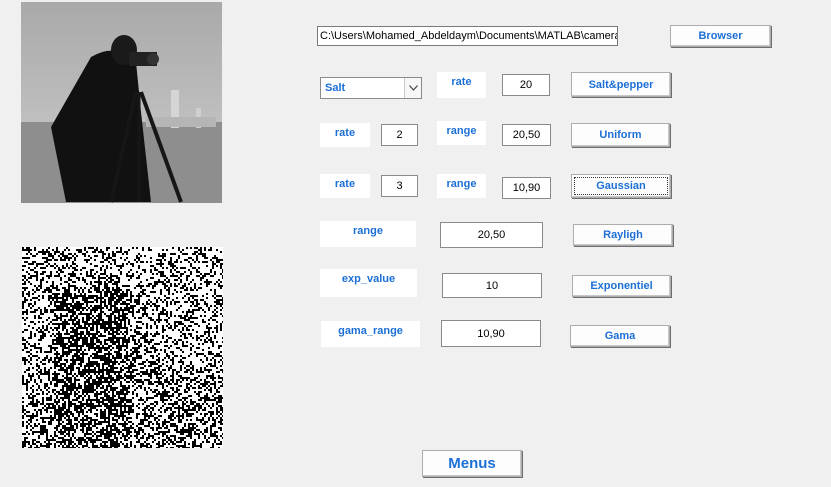 Image resolution: width=831 pixels, height=487 pixels. What do you see at coordinates (461, 186) in the screenshot?
I see `gaussian-range-label: range` at bounding box center [461, 186].